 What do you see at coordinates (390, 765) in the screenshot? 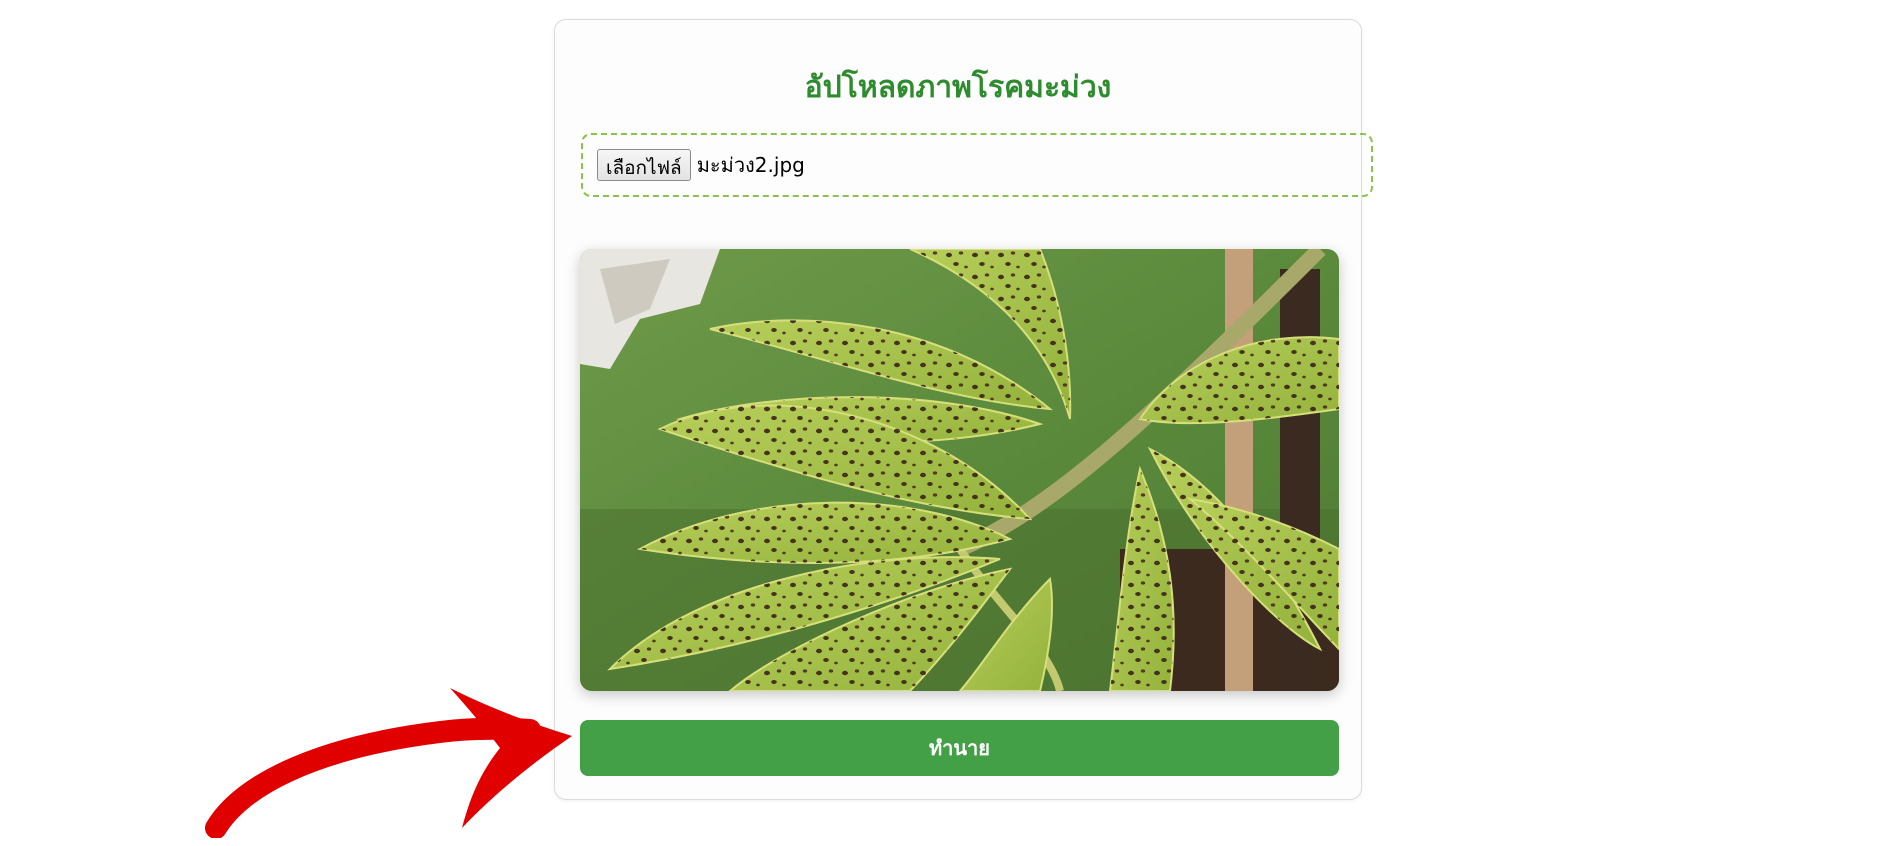
I see `red-arrow-icon` at bounding box center [390, 765].